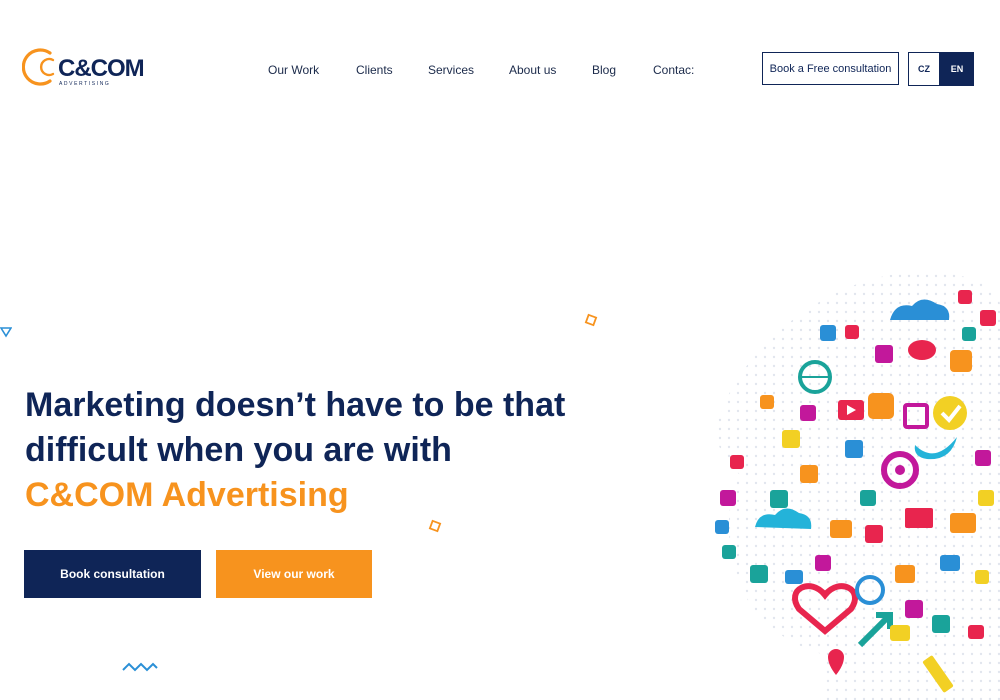  What do you see at coordinates (532, 70) in the screenshot?
I see `nav-about-us: About us` at bounding box center [532, 70].